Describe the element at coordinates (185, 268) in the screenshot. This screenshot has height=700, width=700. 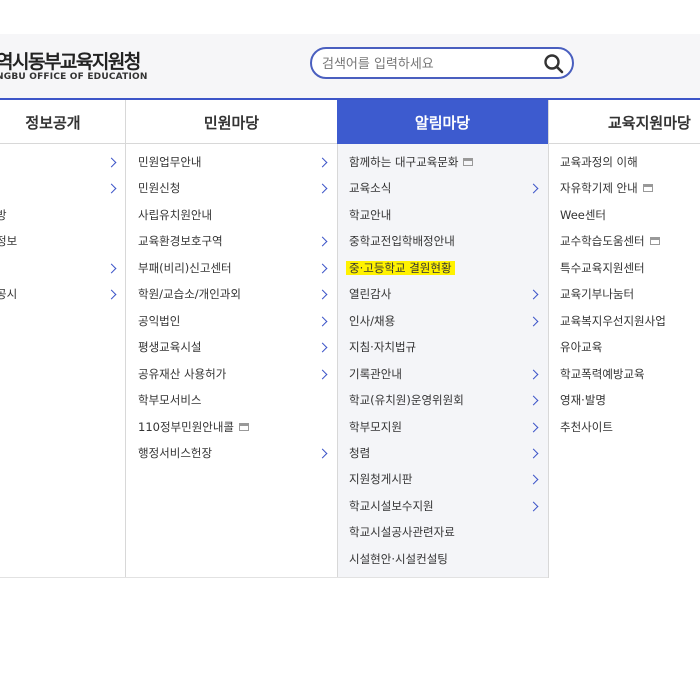
I see `menu-item-civil-service: 부패(비리)신고센터` at that location.